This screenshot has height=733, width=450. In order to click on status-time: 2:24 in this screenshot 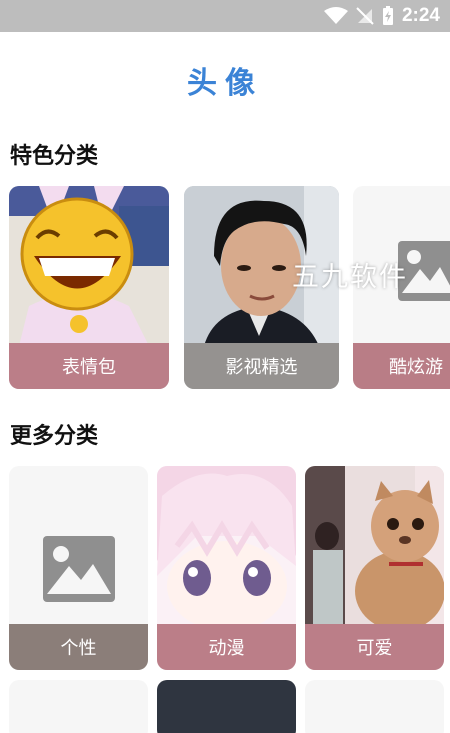, I will do `click(420, 15)`.